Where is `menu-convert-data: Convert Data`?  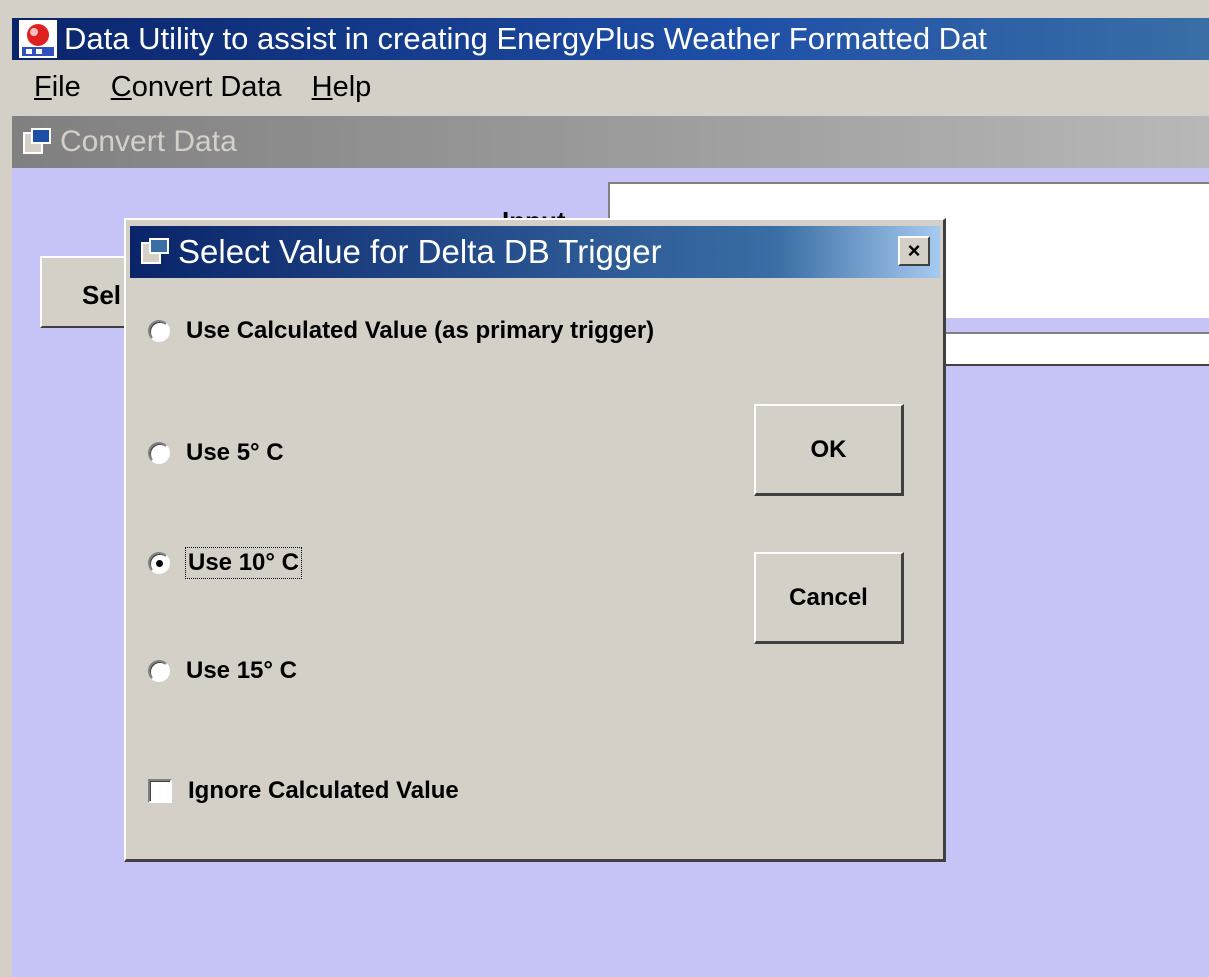 menu-convert-data: Convert Data is located at coordinates (196, 87).